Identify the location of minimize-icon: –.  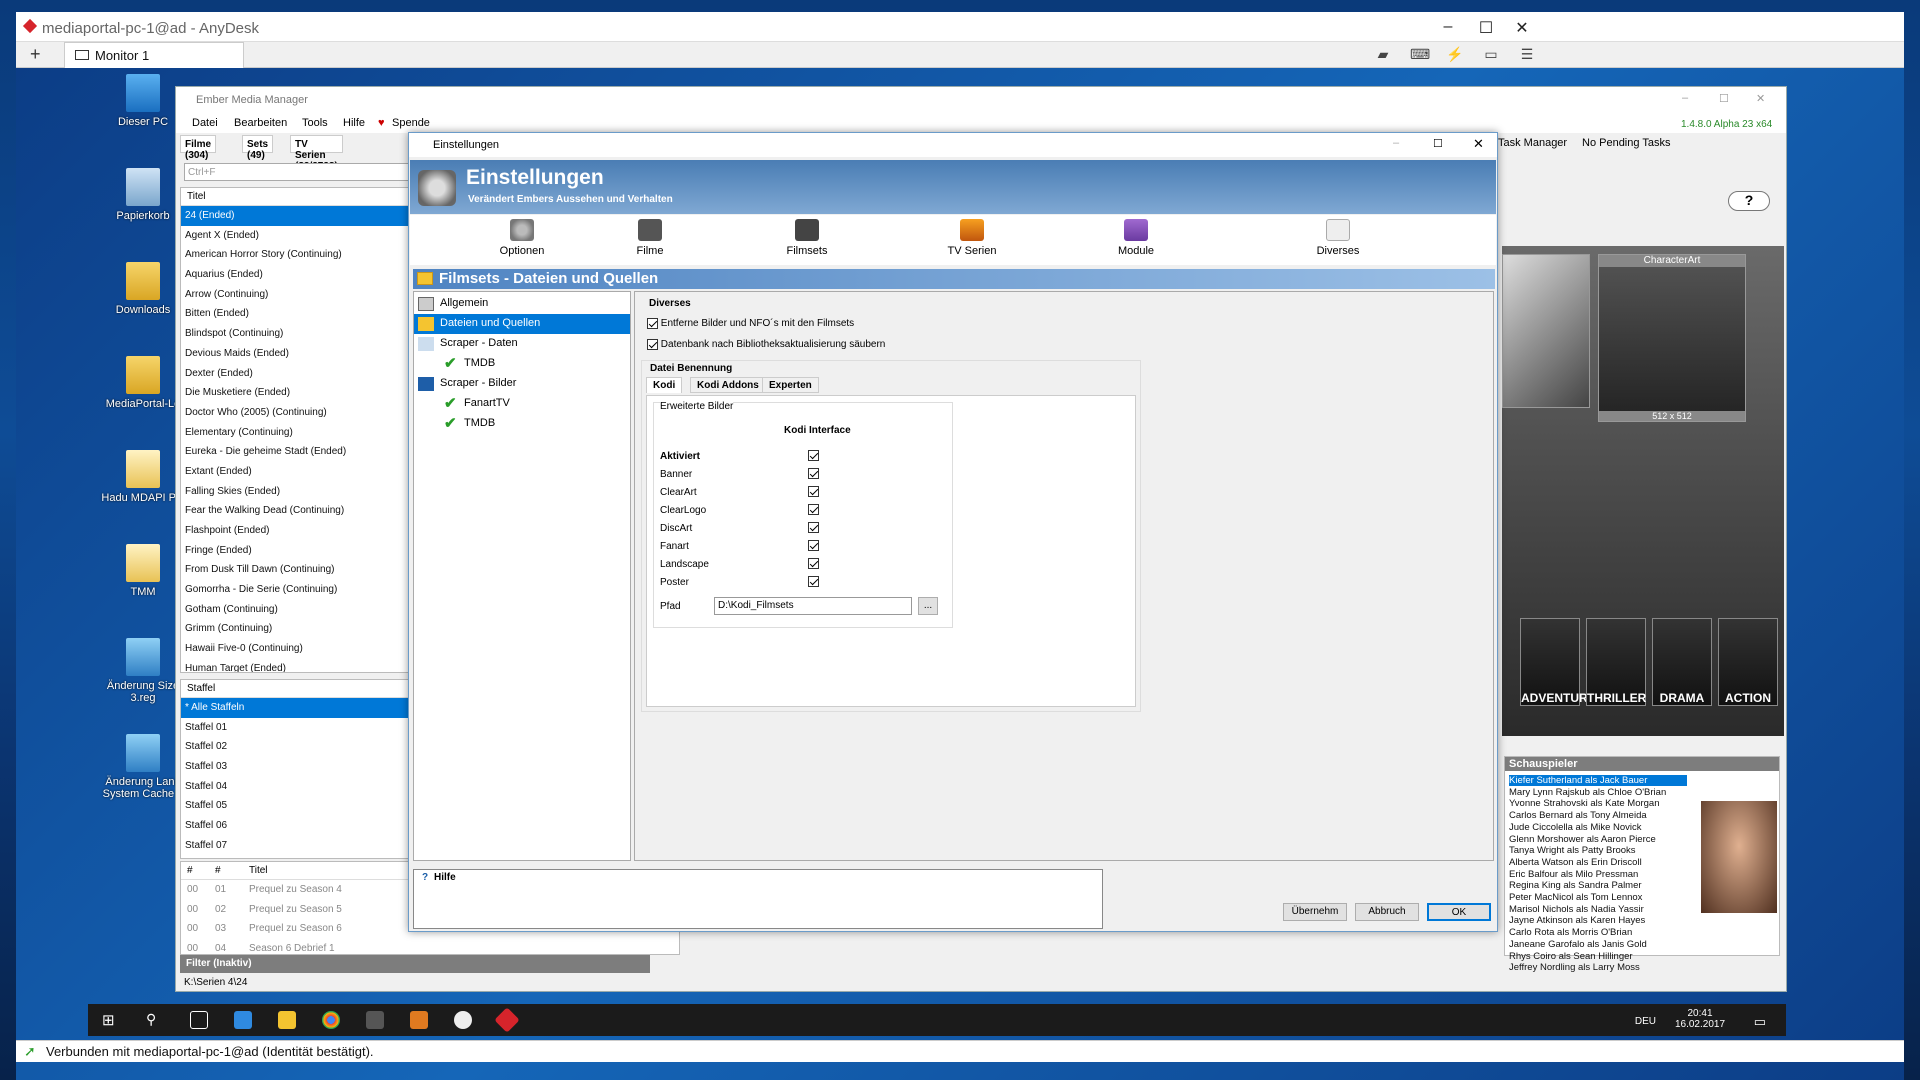
(1448, 27).